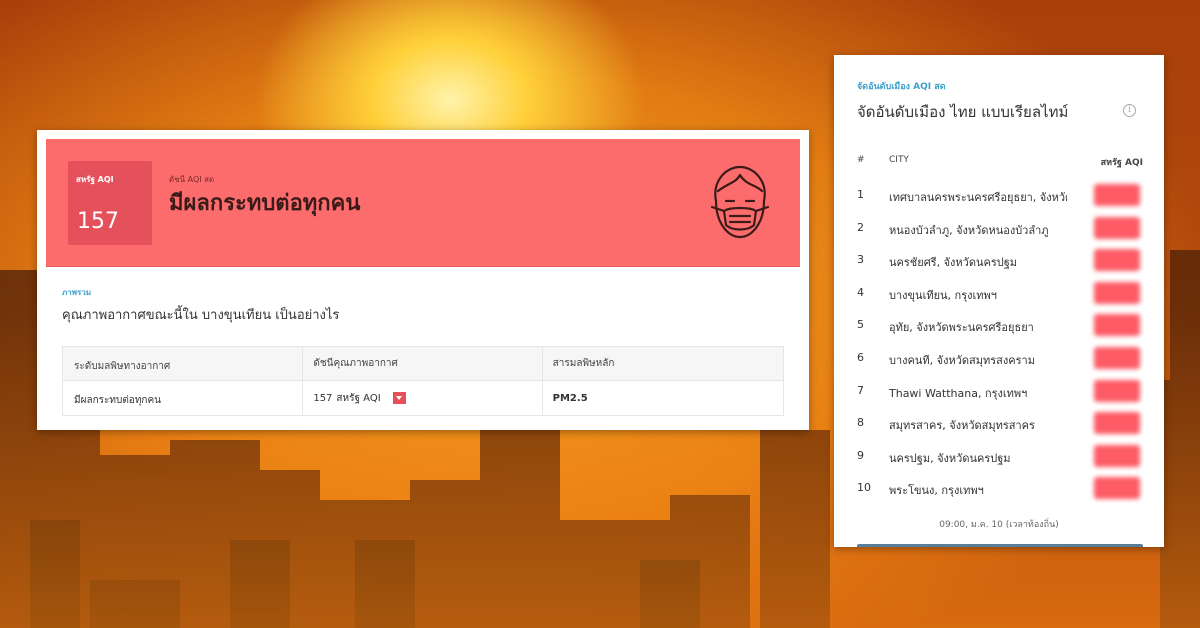 This screenshot has height=628, width=1200. Describe the element at coordinates (899, 160) in the screenshot. I see `header-city: CITY` at that location.